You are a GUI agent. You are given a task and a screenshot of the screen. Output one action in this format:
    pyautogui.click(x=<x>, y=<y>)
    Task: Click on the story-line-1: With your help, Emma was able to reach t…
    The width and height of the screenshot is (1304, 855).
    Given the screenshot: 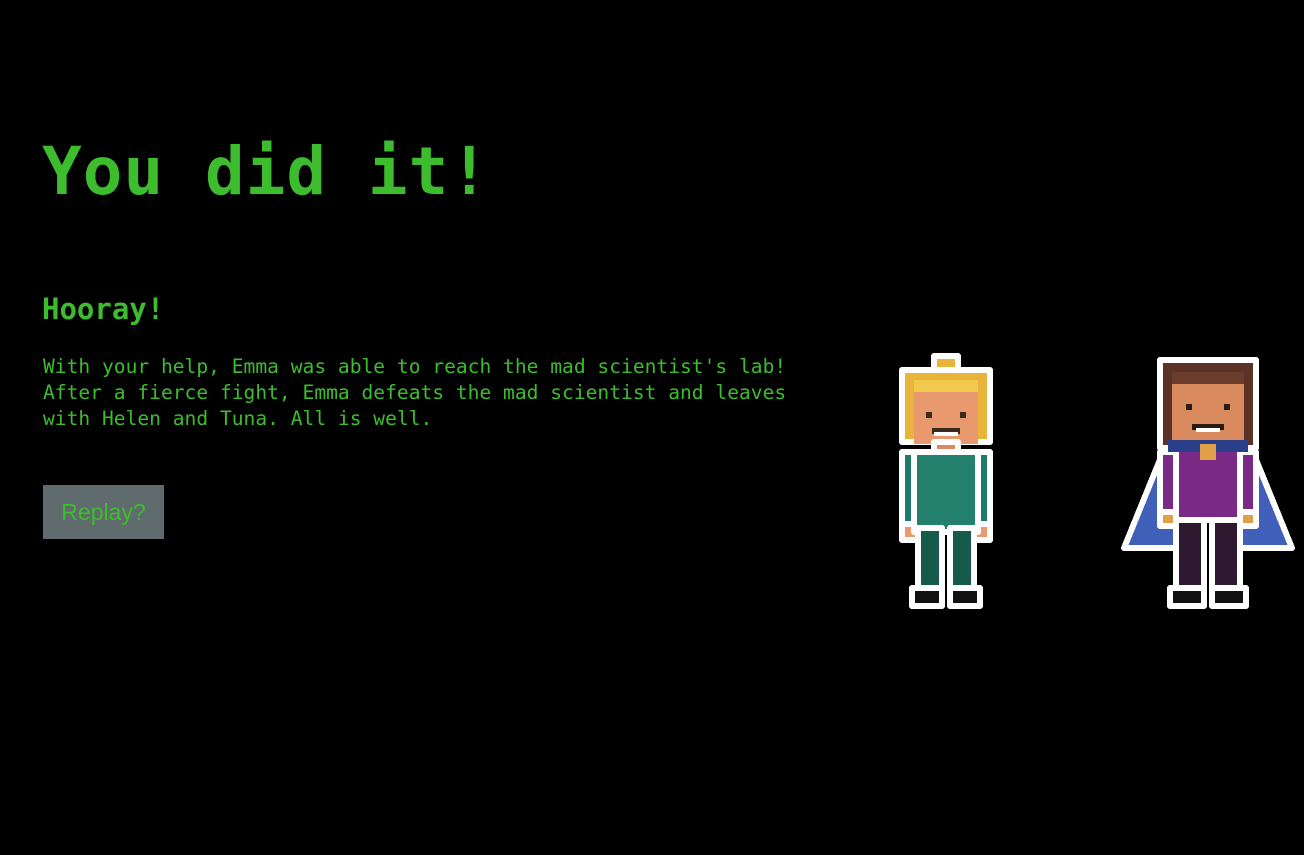 What is the action you would take?
    pyautogui.click(x=415, y=366)
    